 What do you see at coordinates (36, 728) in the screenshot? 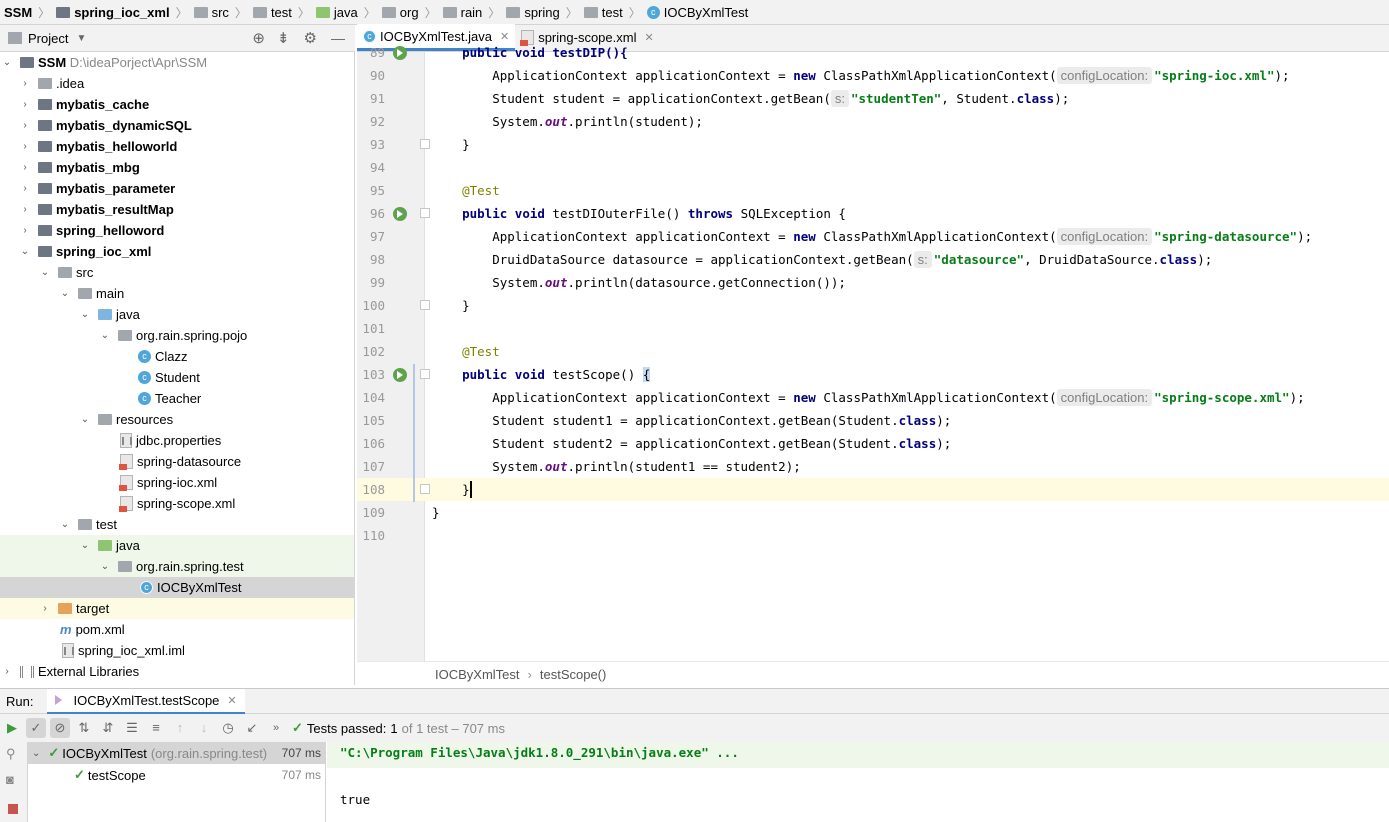
I see `show-passed-icon: ✓` at bounding box center [36, 728].